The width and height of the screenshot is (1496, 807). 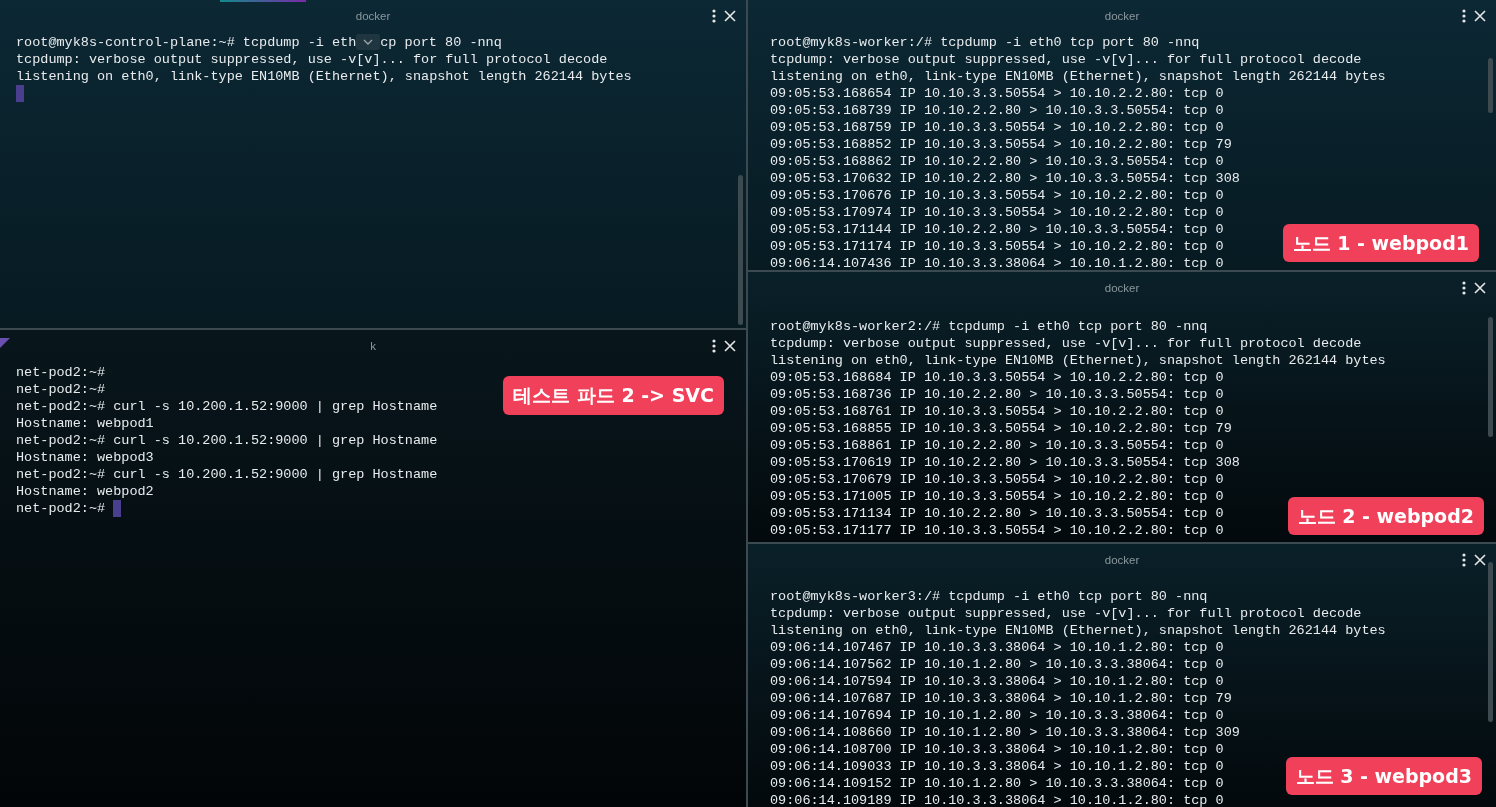 What do you see at coordinates (997, 800) in the screenshot?
I see `terminal-line: 09:06:14.109189 IP 10.10.3.3.38064 > 10.10.1.2.80: tcp 0` at bounding box center [997, 800].